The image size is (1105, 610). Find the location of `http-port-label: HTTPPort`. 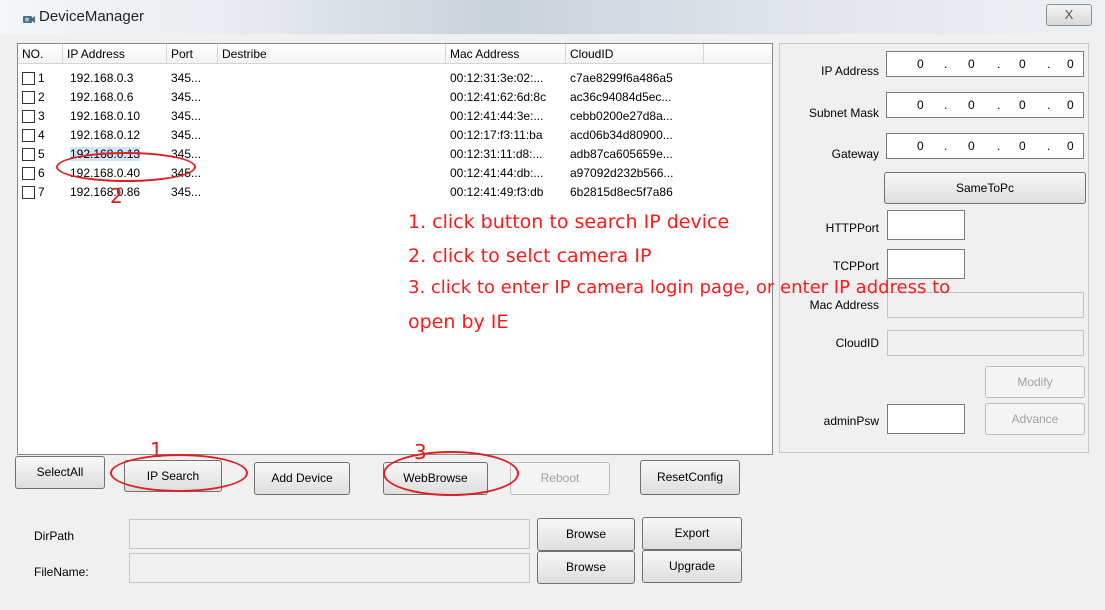

http-port-label: HTTPPort is located at coordinates (852, 228).